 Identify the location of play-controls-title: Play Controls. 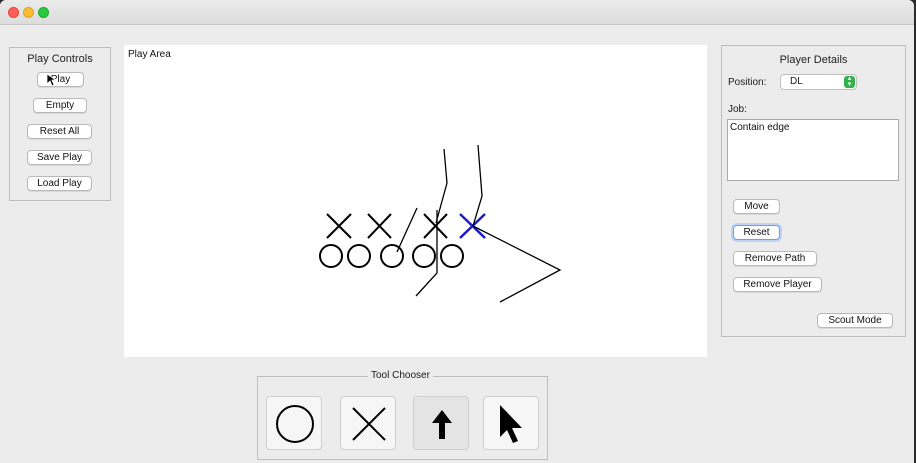
(60, 59).